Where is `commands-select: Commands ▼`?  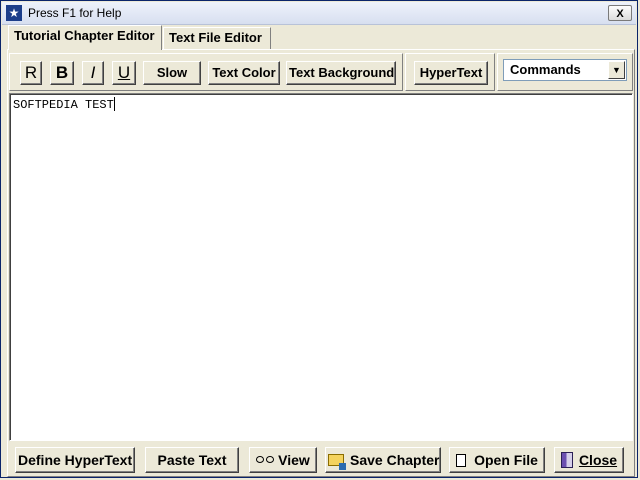 commands-select: Commands ▼ is located at coordinates (565, 70).